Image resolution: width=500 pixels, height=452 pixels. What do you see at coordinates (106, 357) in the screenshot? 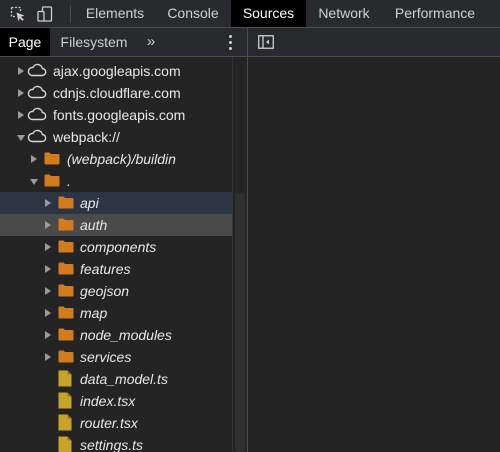
I see `tree-item-label: services` at bounding box center [106, 357].